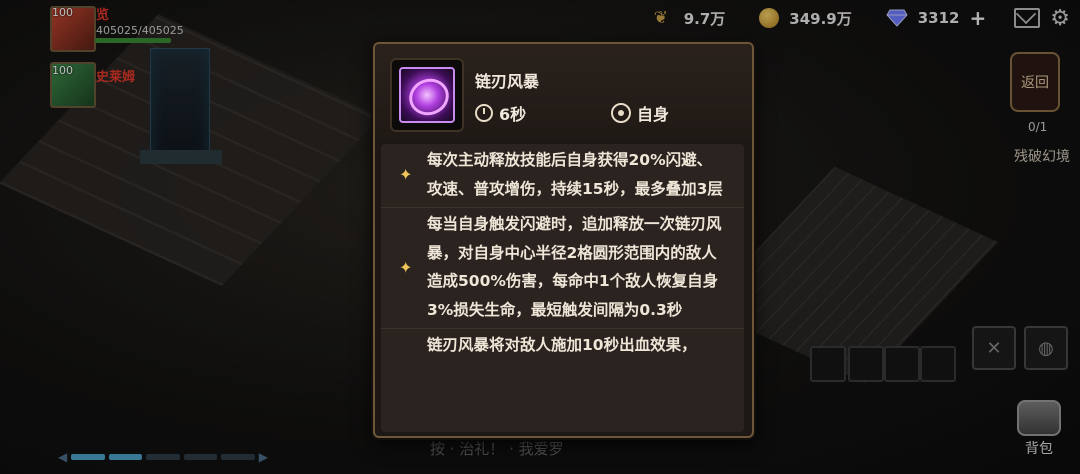  Describe the element at coordinates (575, 174) in the screenshot. I see `effect-text: 每次主动释放技能后自身获得20%闪避、攻速、普攻增伤，持续15秒，最多叠加3层` at that location.